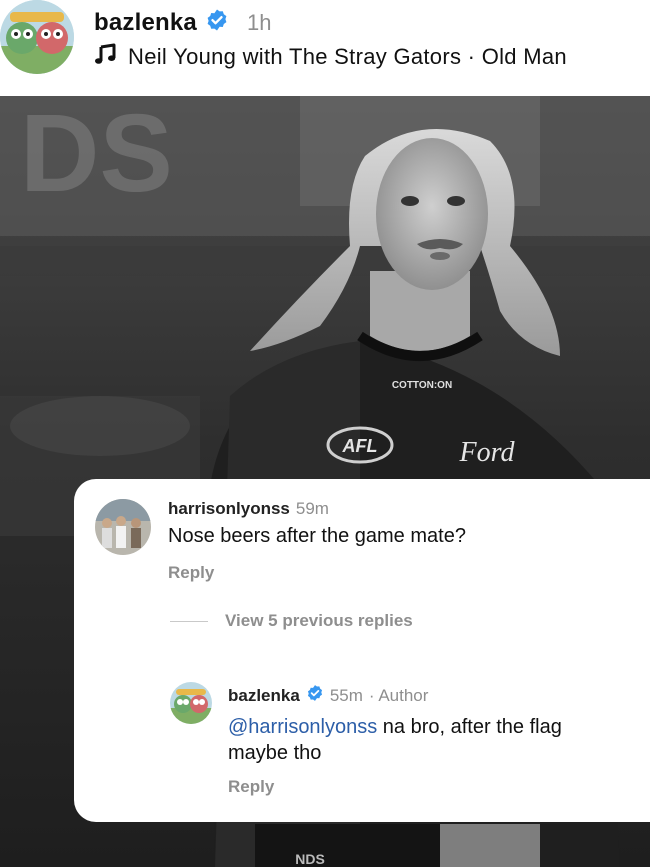  What do you see at coordinates (145, 23) in the screenshot?
I see `post-username: bazlenka` at bounding box center [145, 23].